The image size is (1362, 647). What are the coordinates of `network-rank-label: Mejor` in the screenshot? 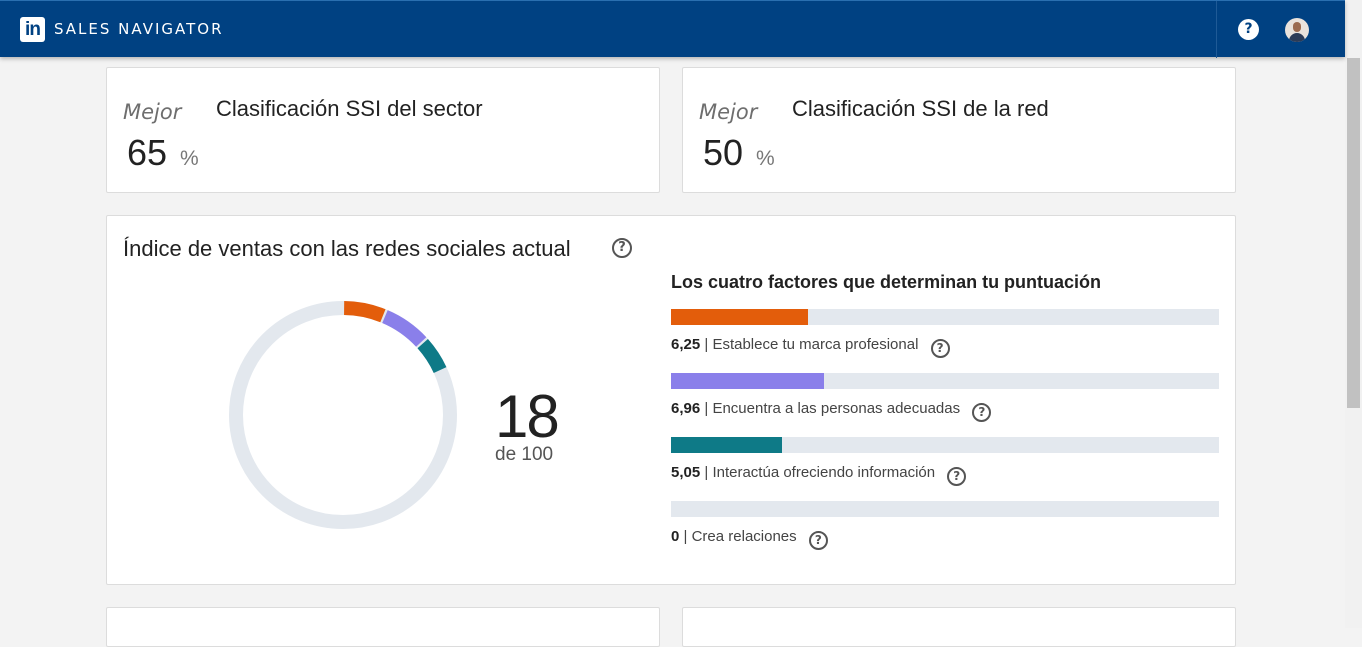 It's located at (728, 112).